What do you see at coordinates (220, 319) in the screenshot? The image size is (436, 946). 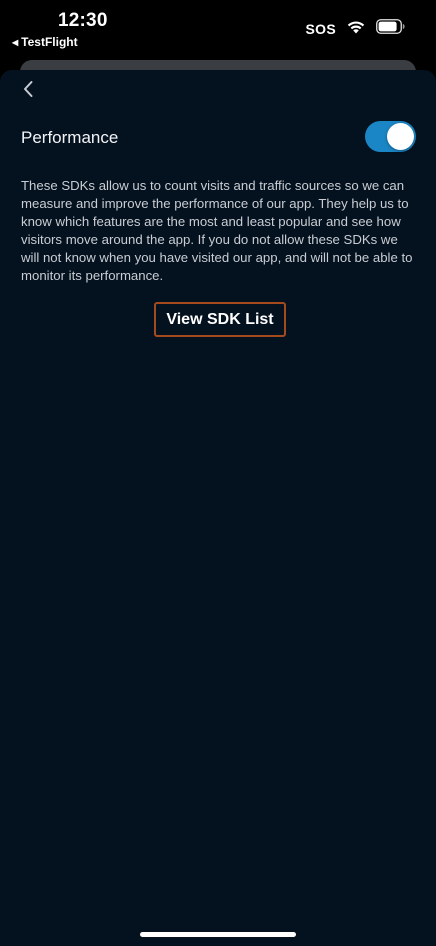 I see `view-sdk-list-button: View SDK List` at bounding box center [220, 319].